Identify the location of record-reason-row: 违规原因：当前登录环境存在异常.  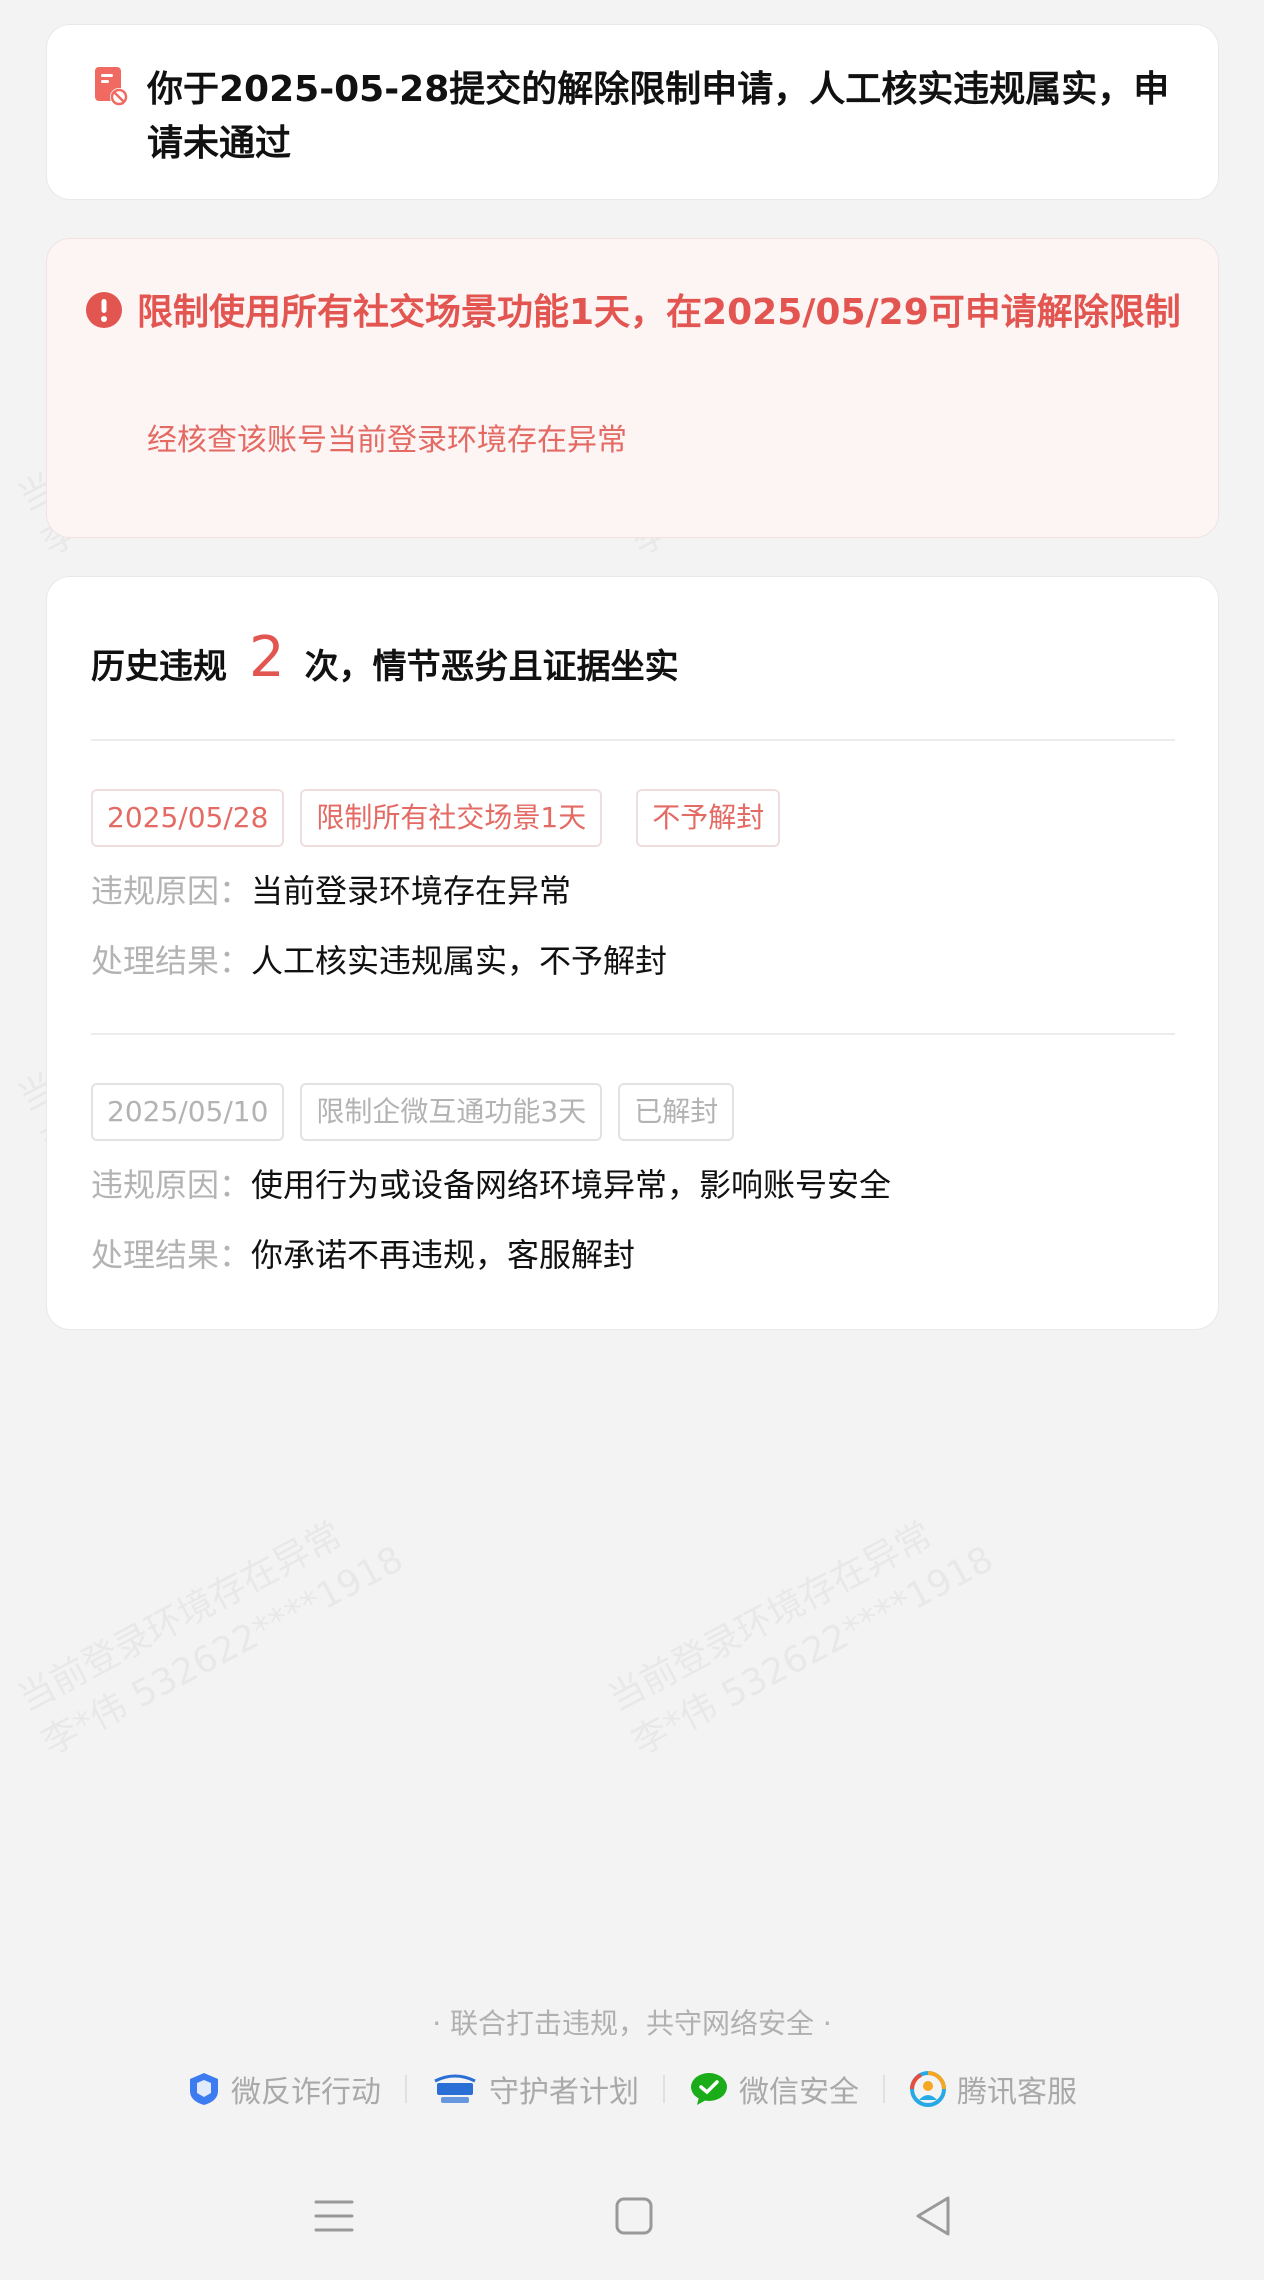
(331, 891).